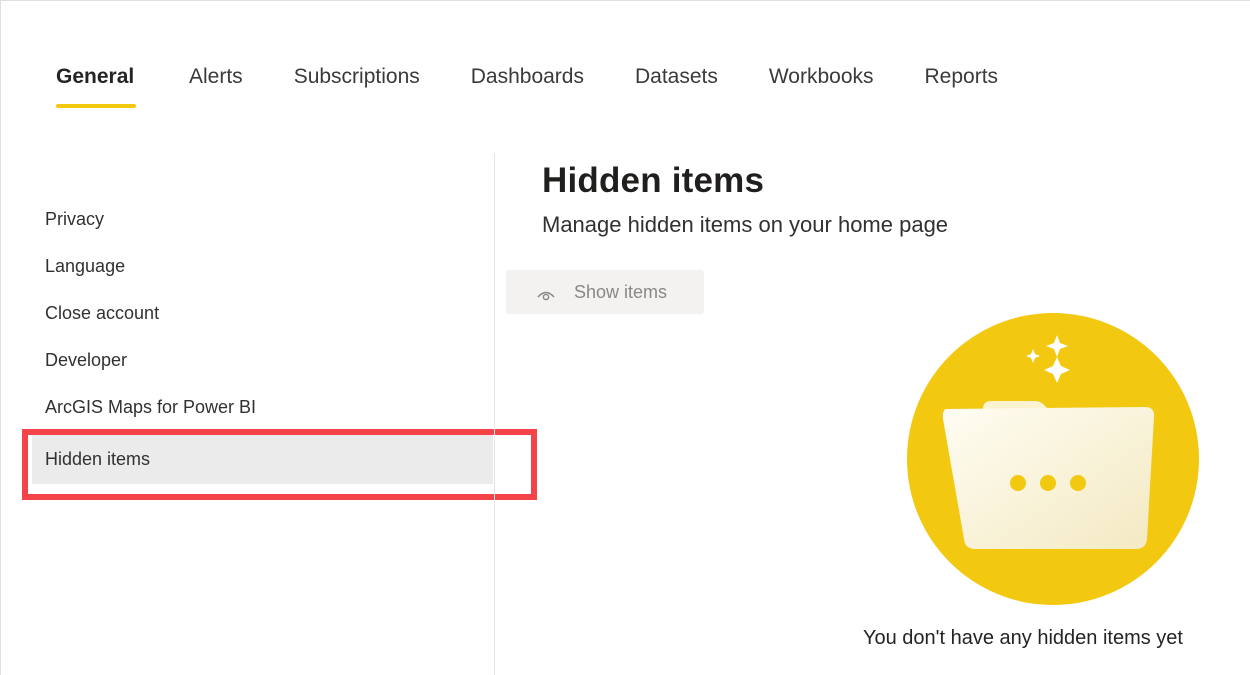 The height and width of the screenshot is (675, 1250). I want to click on tab-workbooks: Workbooks, so click(821, 85).